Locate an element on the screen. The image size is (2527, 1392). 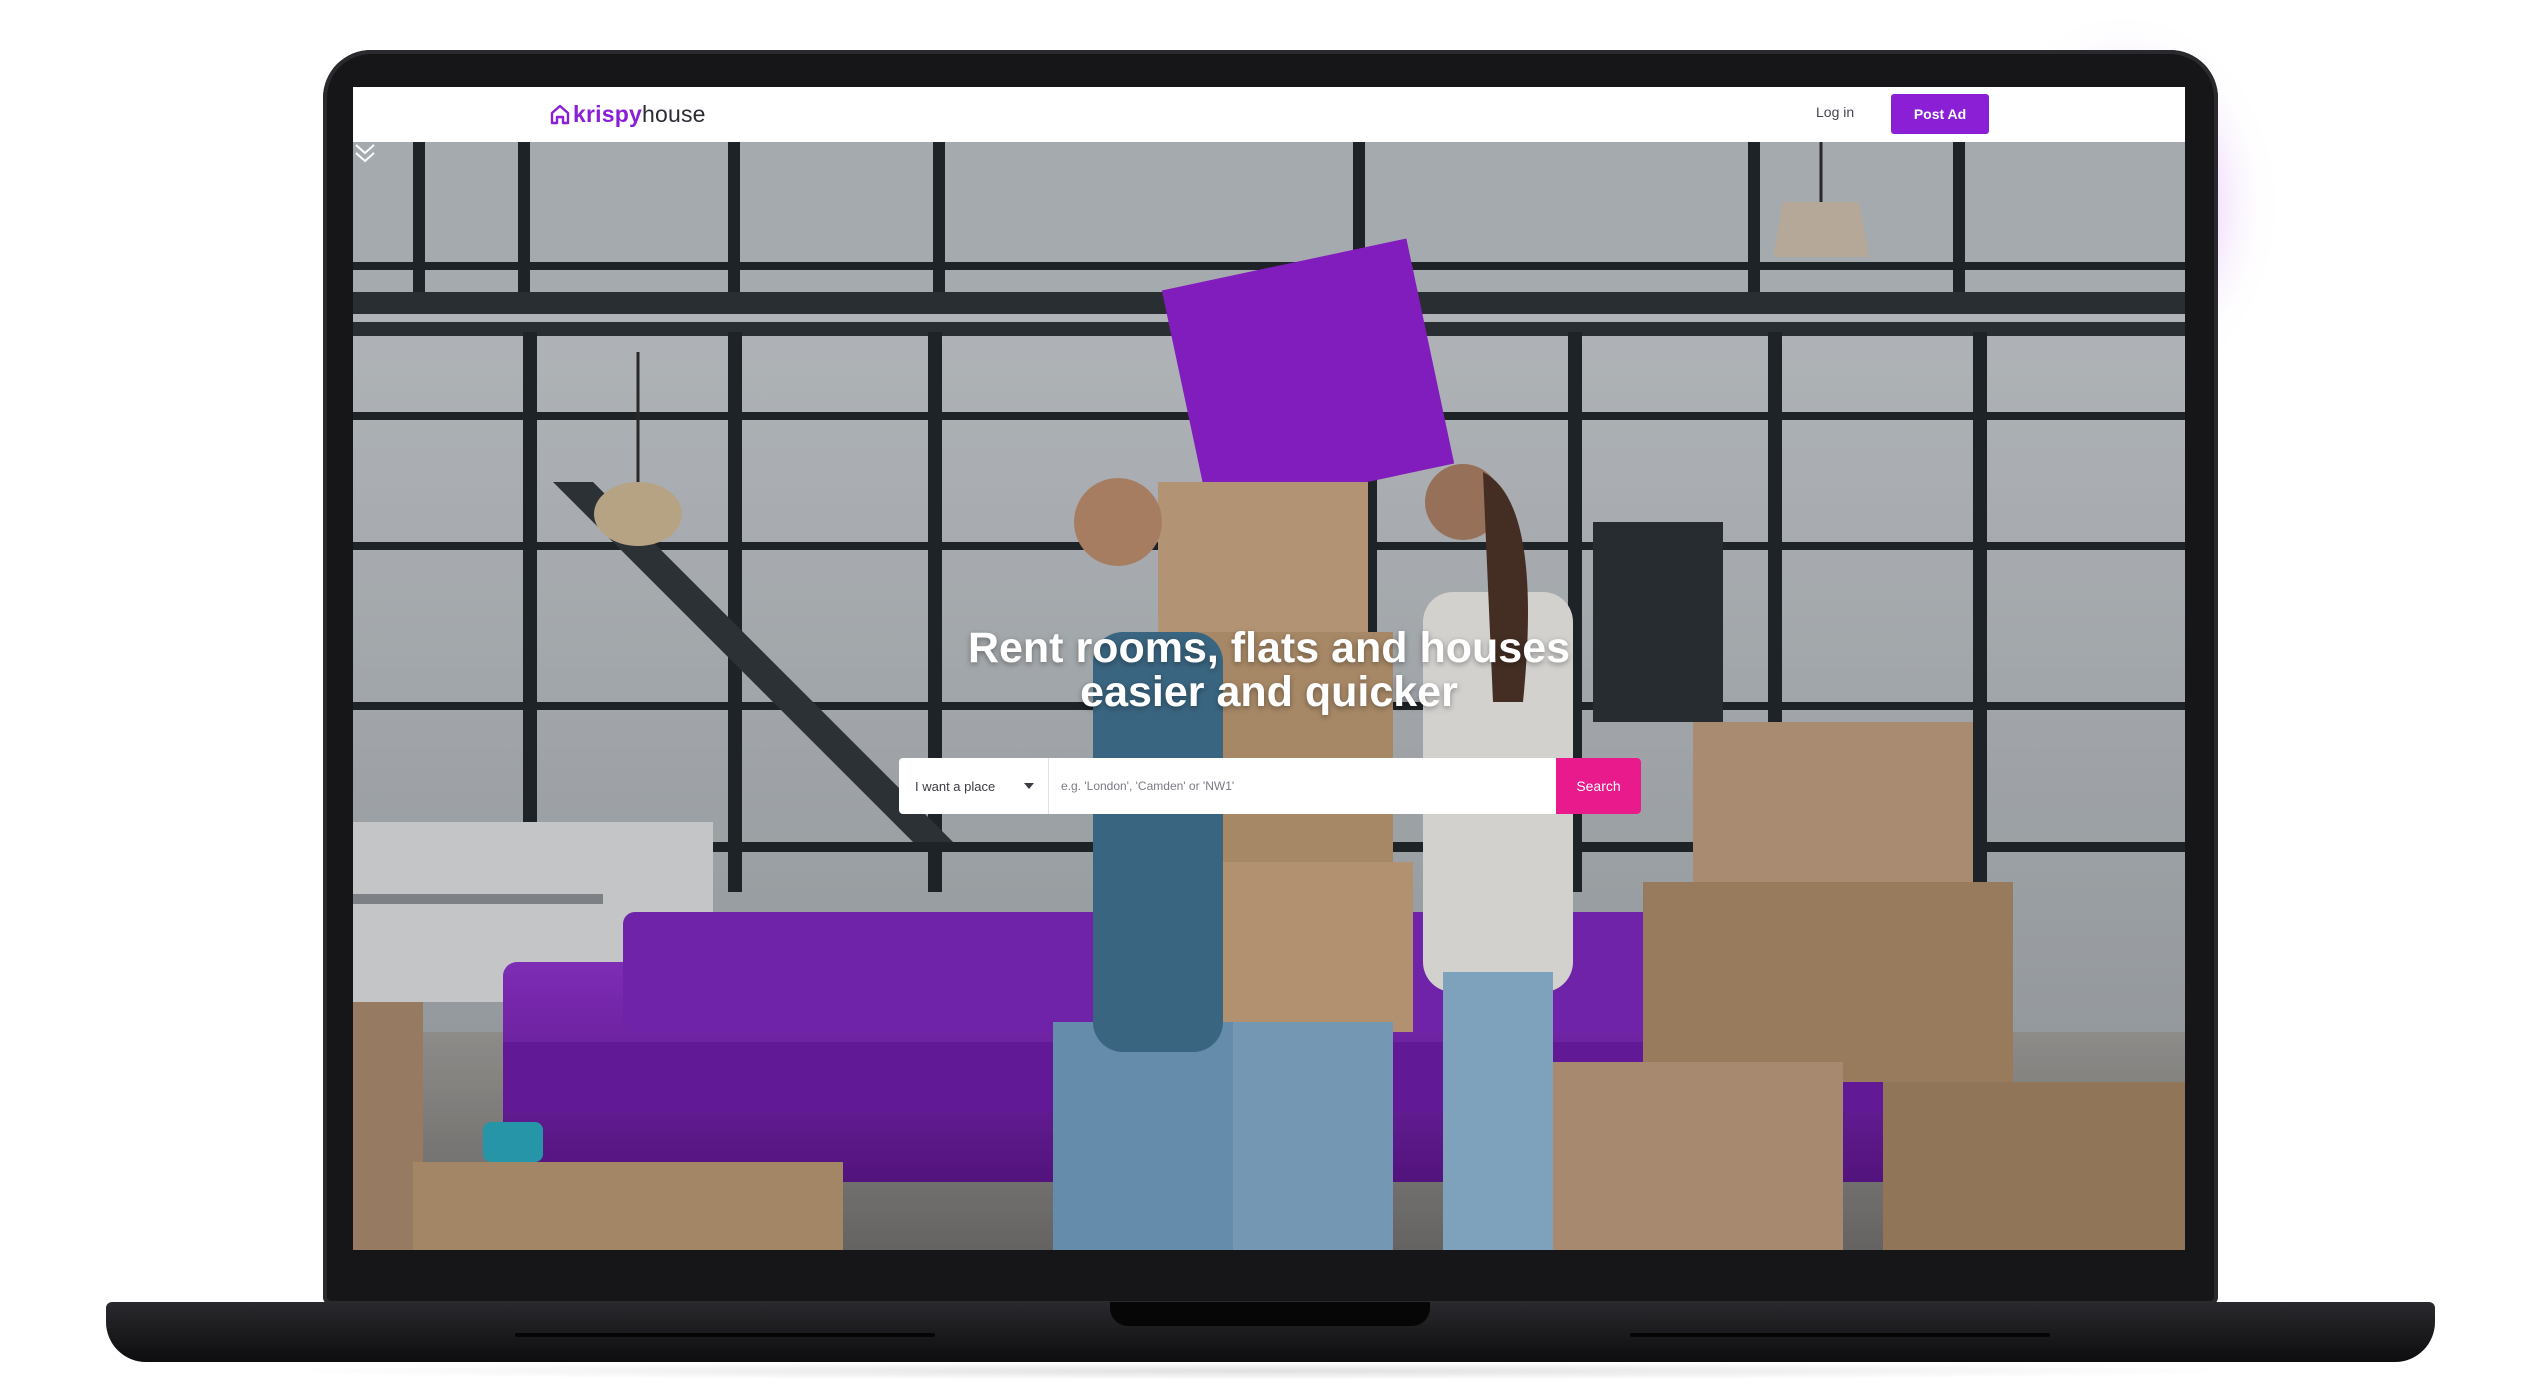
search-button: Search is located at coordinates (1598, 786).